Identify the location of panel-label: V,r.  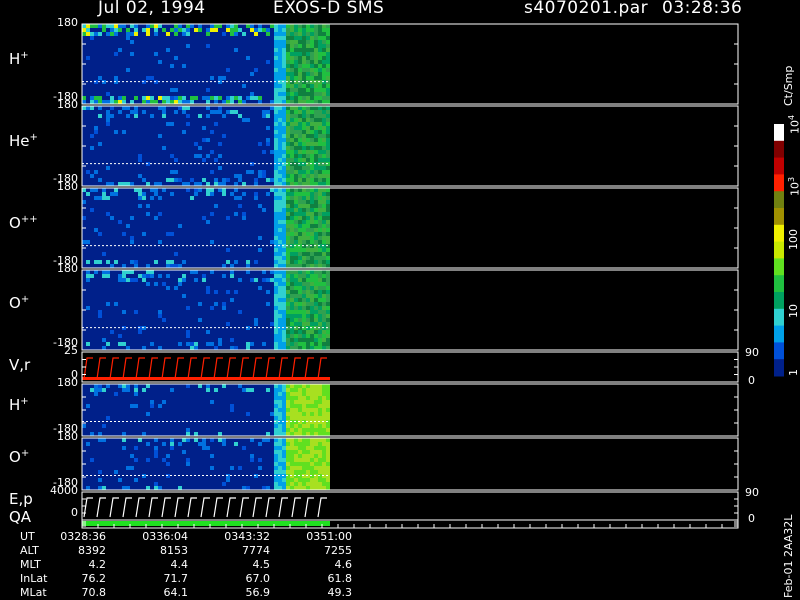
(20, 365).